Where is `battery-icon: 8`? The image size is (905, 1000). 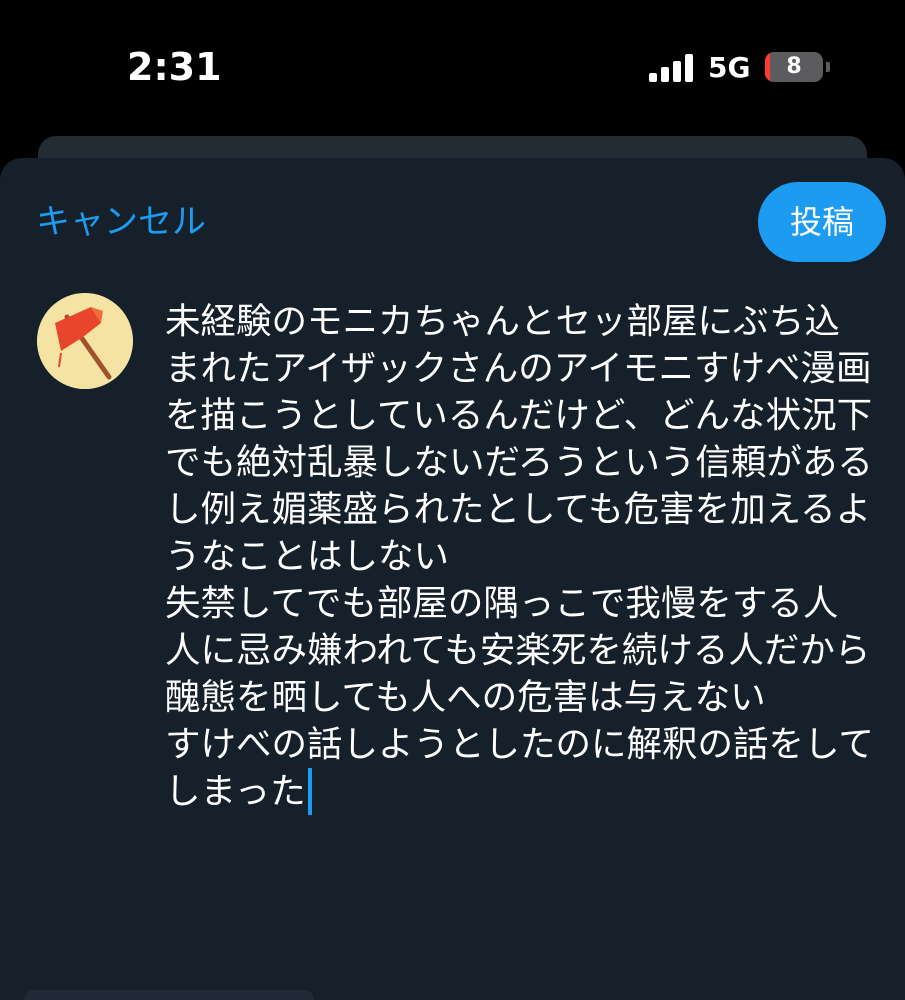
battery-icon: 8 is located at coordinates (794, 67).